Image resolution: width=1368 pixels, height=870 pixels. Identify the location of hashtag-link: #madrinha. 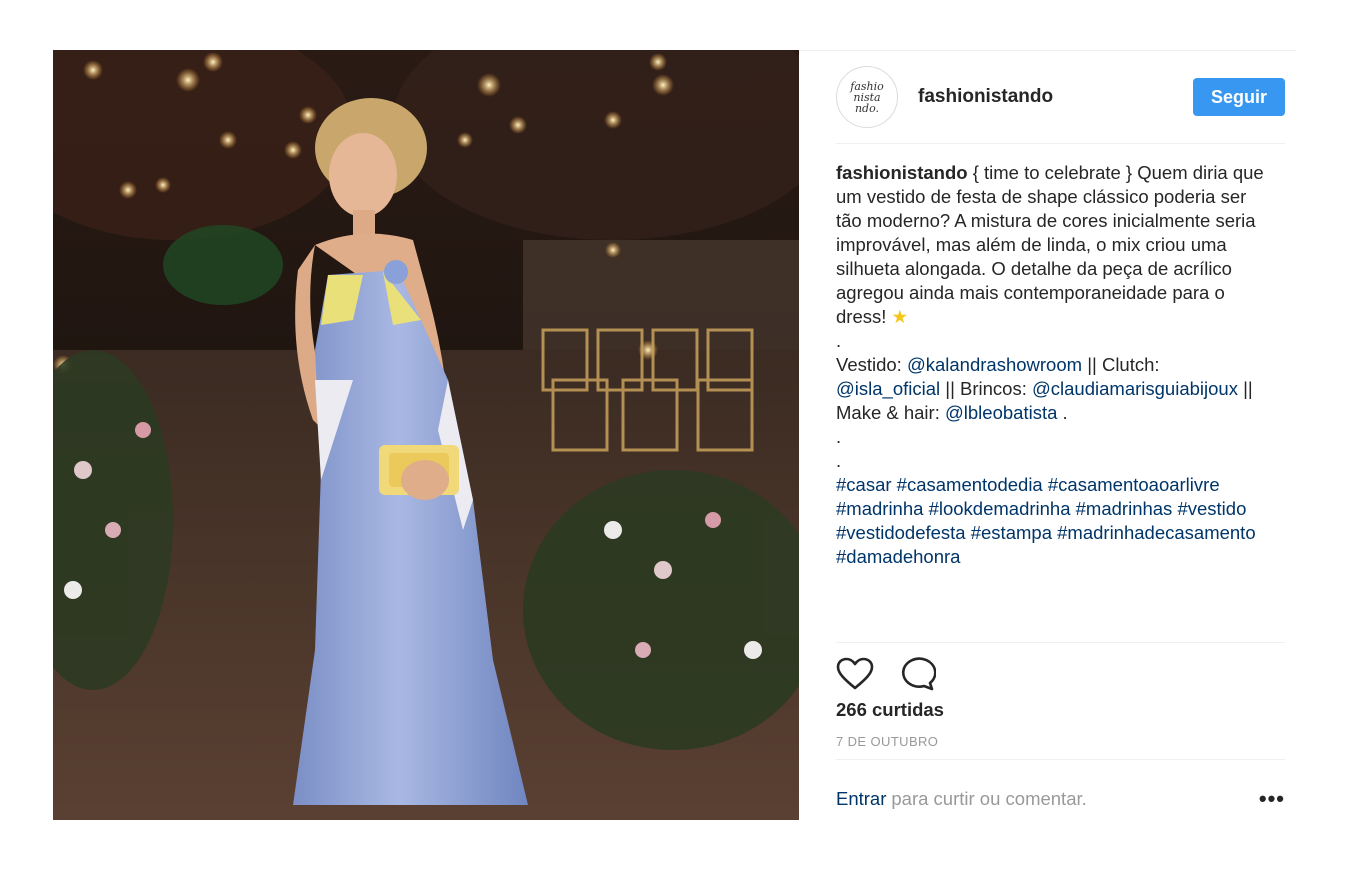
(879, 508).